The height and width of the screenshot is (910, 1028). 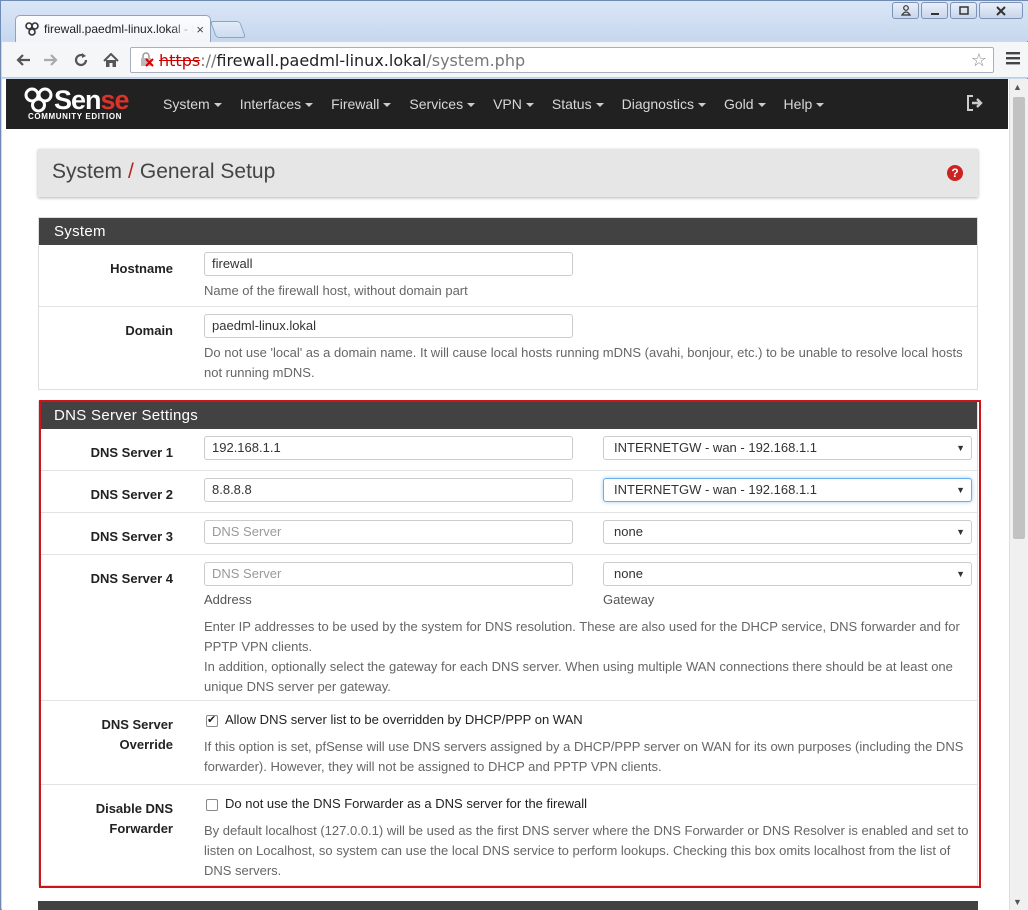 What do you see at coordinates (38, 100) in the screenshot?
I see `pfsense-rings-icon` at bounding box center [38, 100].